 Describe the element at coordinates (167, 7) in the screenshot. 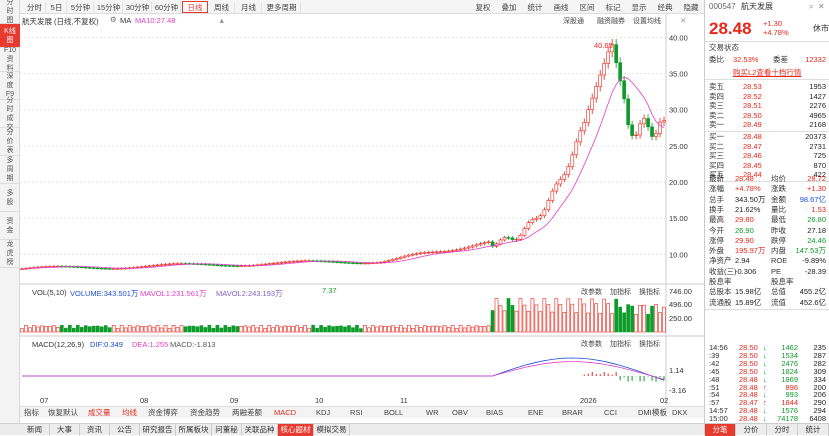

I see `period-tab-5: 60分钟` at that location.